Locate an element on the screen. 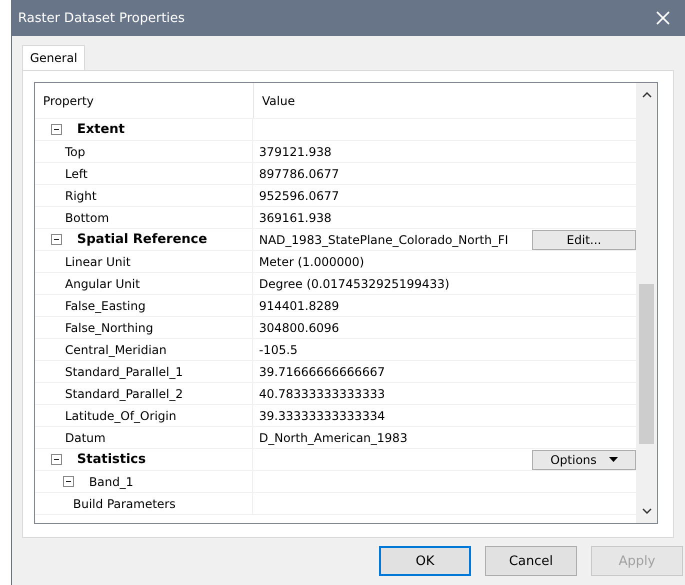 This screenshot has height=585, width=685. property-value: NAD_1983_StatePlane_Colorado_North_FI is located at coordinates (383, 239).